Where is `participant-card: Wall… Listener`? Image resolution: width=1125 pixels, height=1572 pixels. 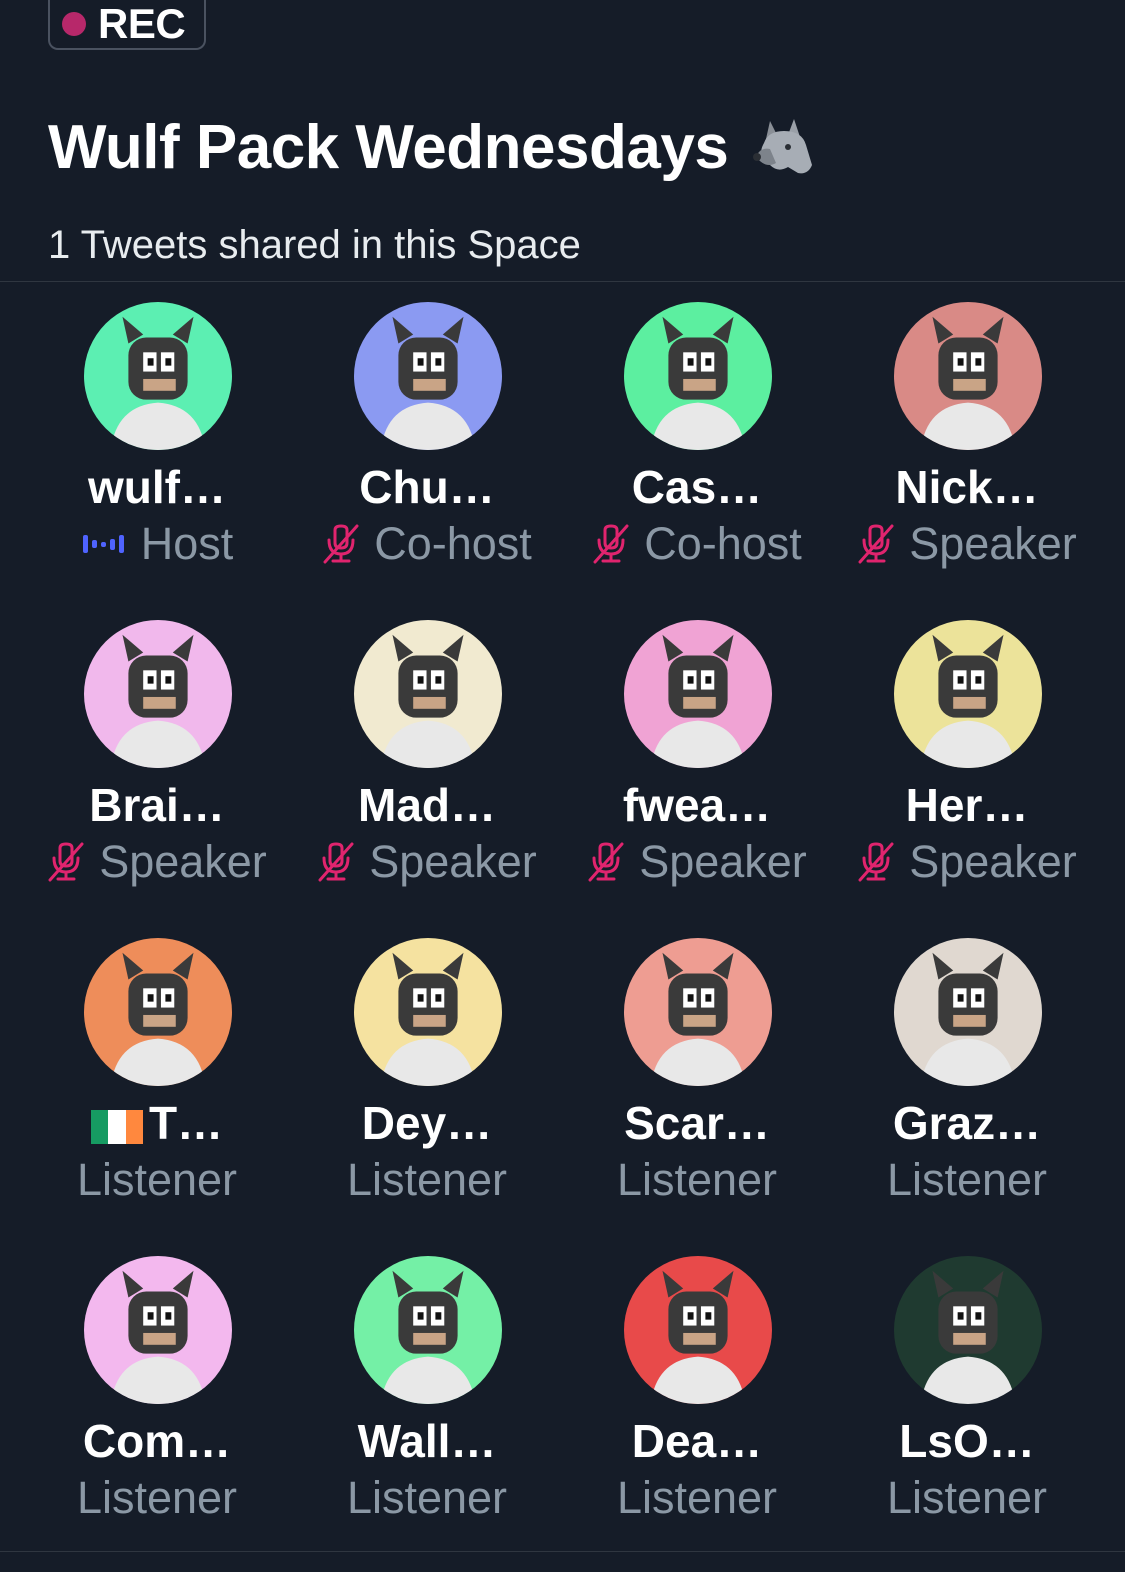 participant-card: Wall… Listener is located at coordinates (427, 1413).